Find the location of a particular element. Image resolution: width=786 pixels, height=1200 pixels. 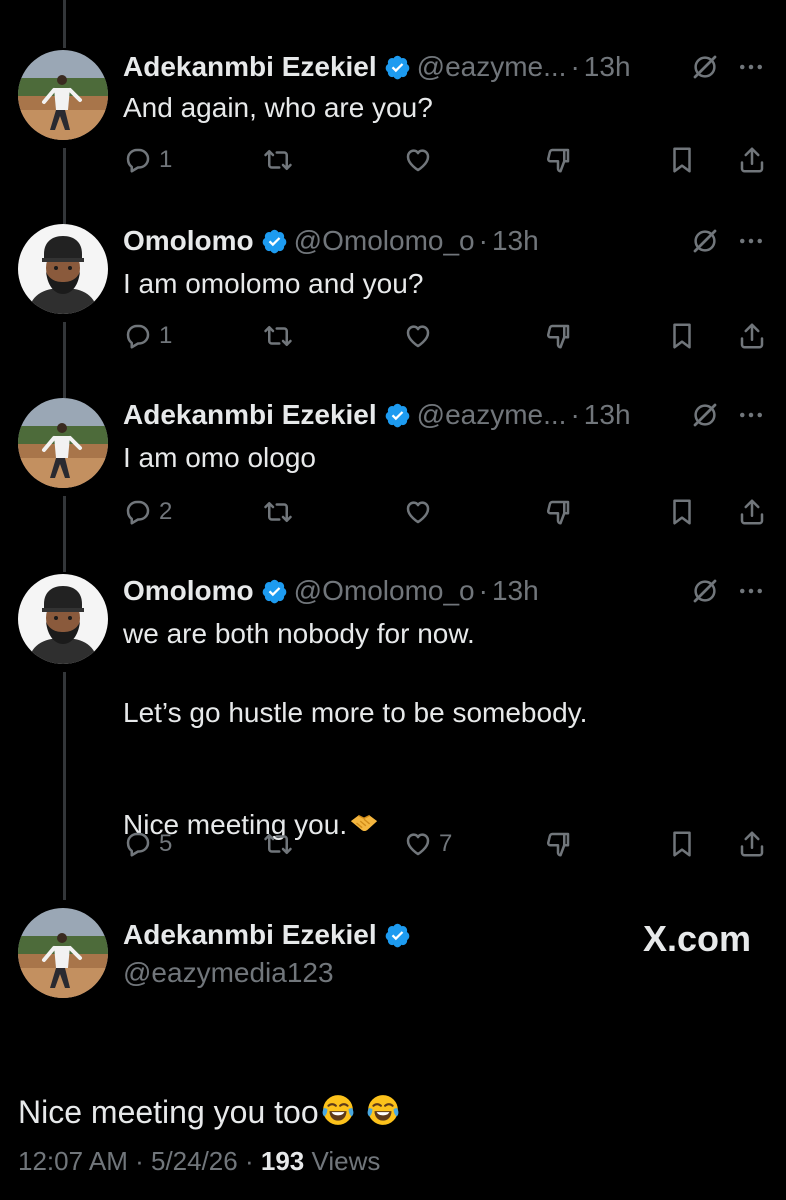

reply-count: 1 is located at coordinates (166, 159).